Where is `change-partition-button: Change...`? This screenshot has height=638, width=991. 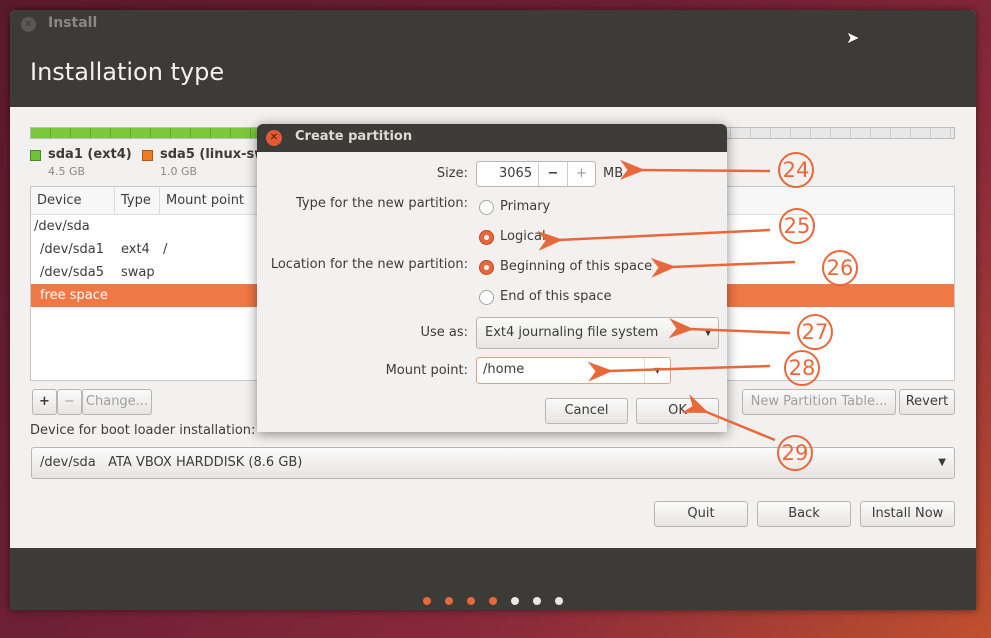
change-partition-button: Change... is located at coordinates (117, 402).